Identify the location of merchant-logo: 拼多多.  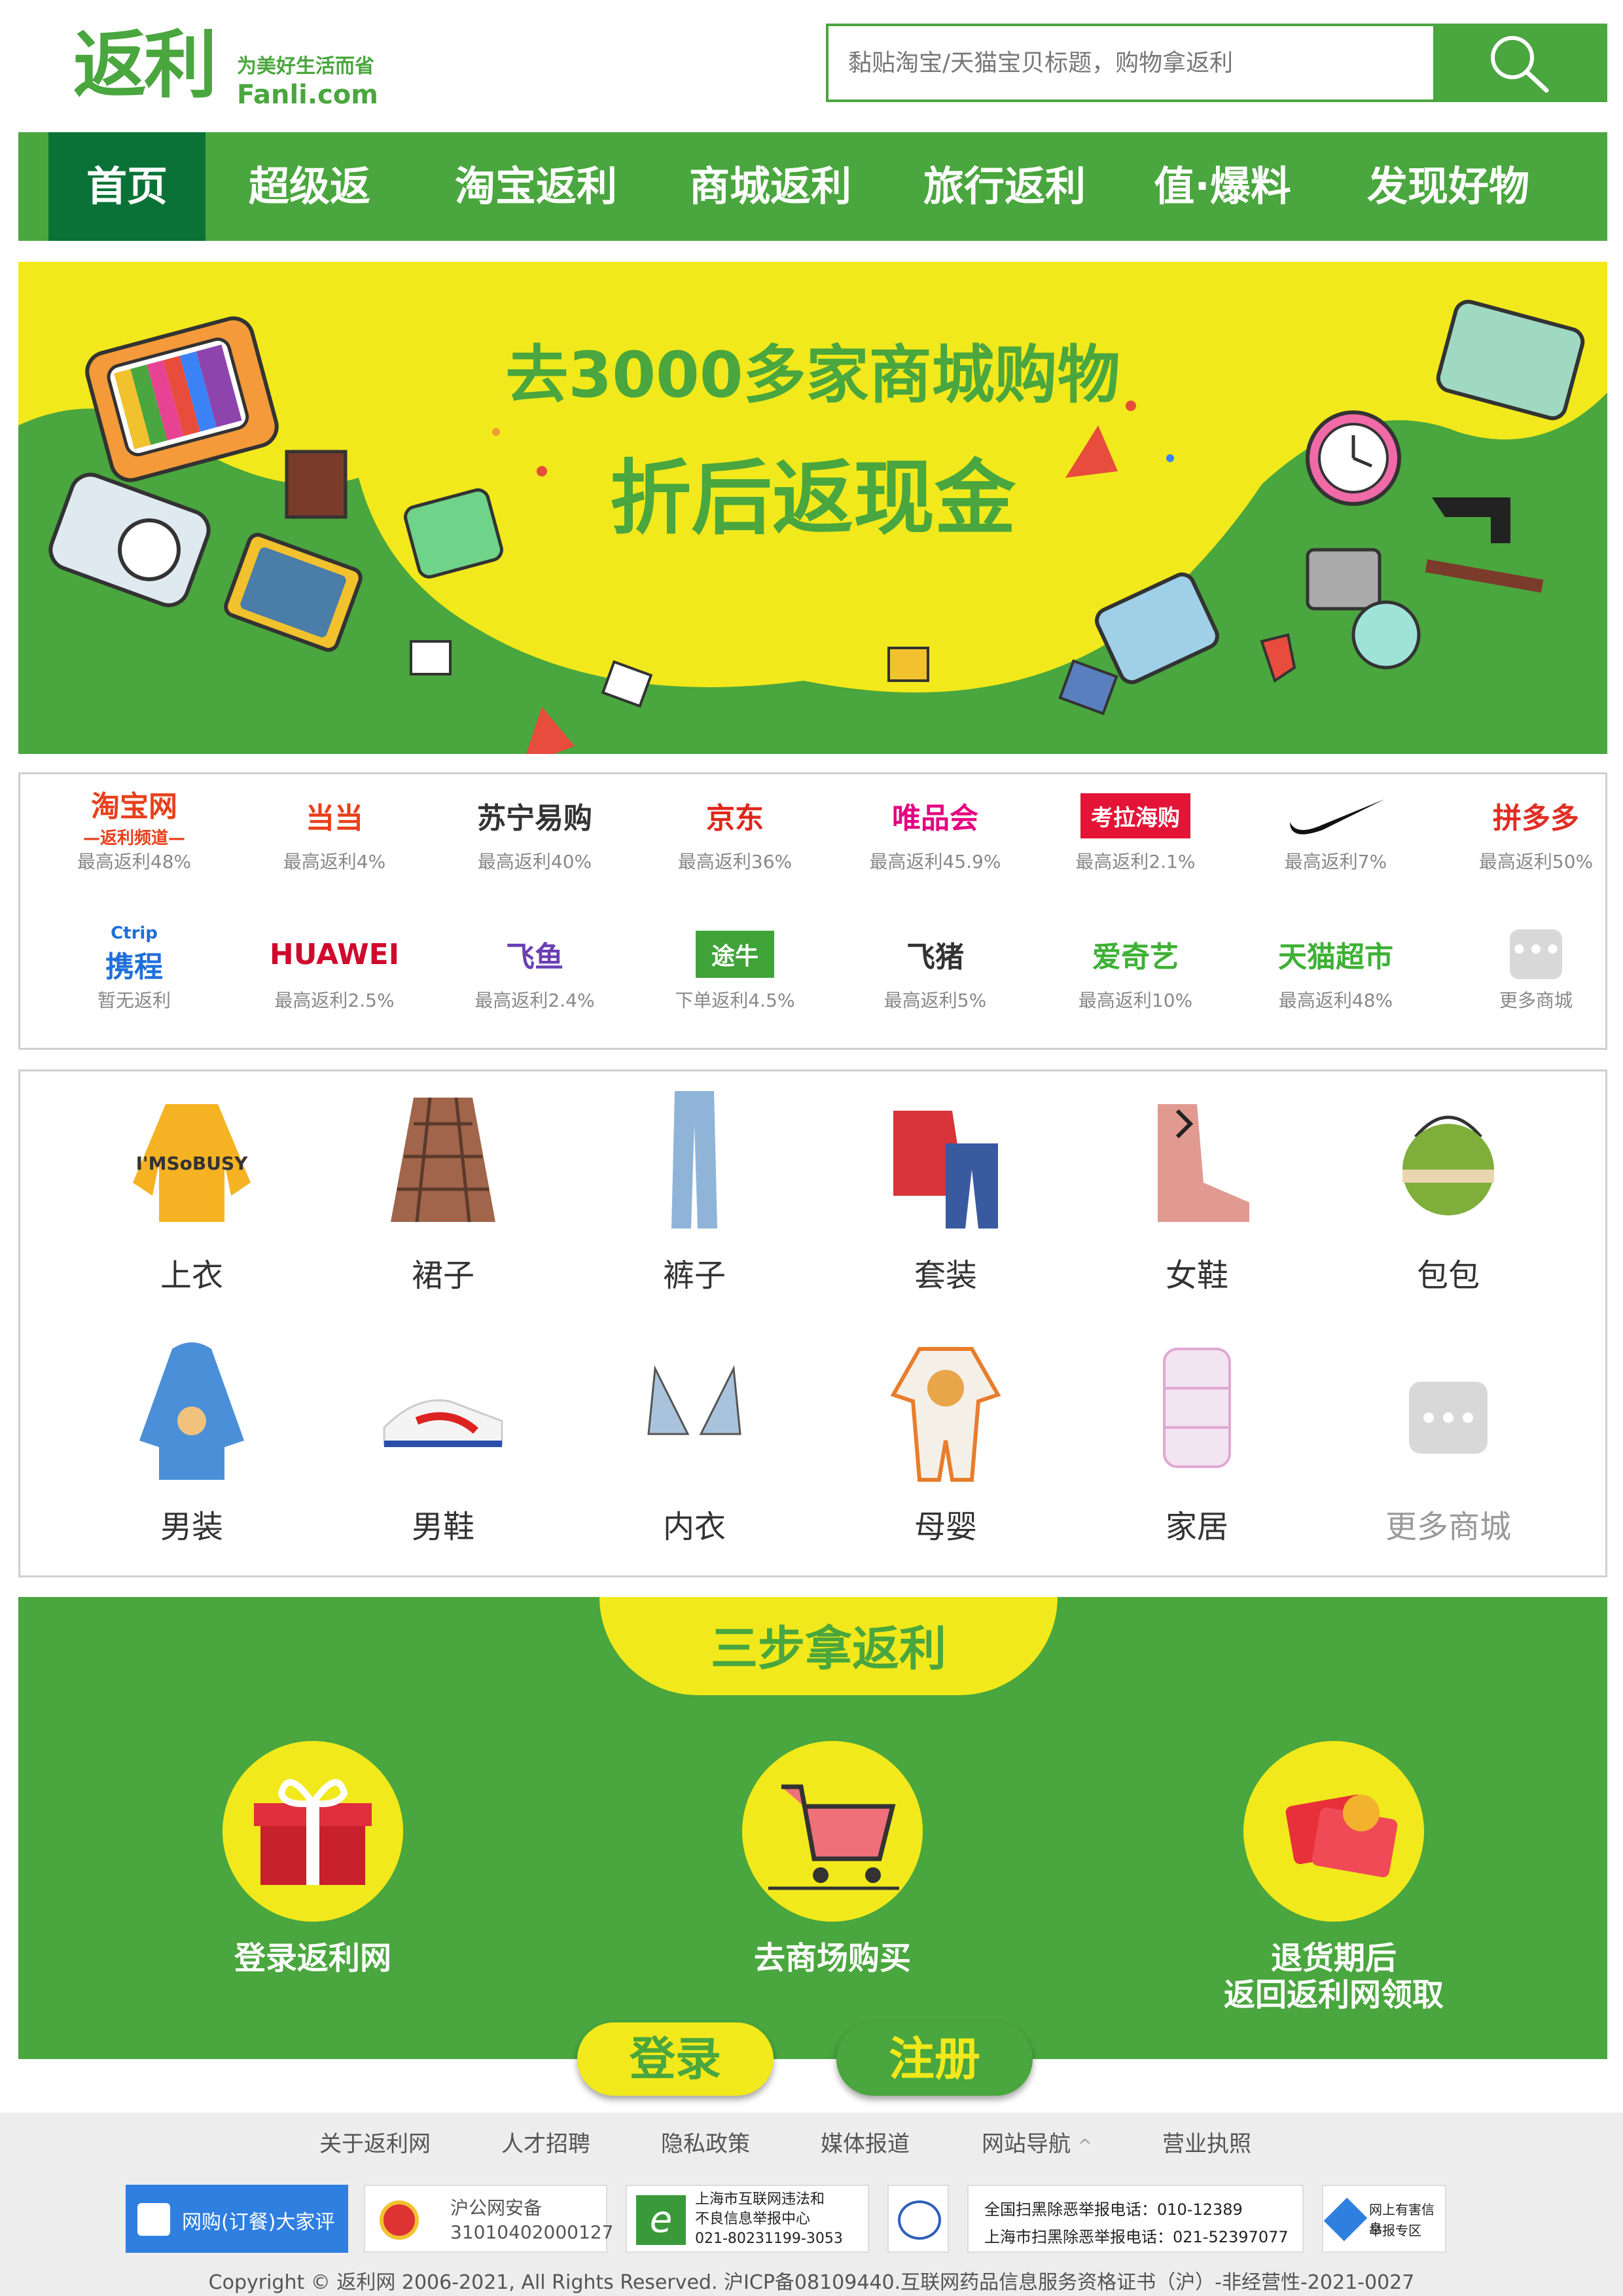
(1533, 815).